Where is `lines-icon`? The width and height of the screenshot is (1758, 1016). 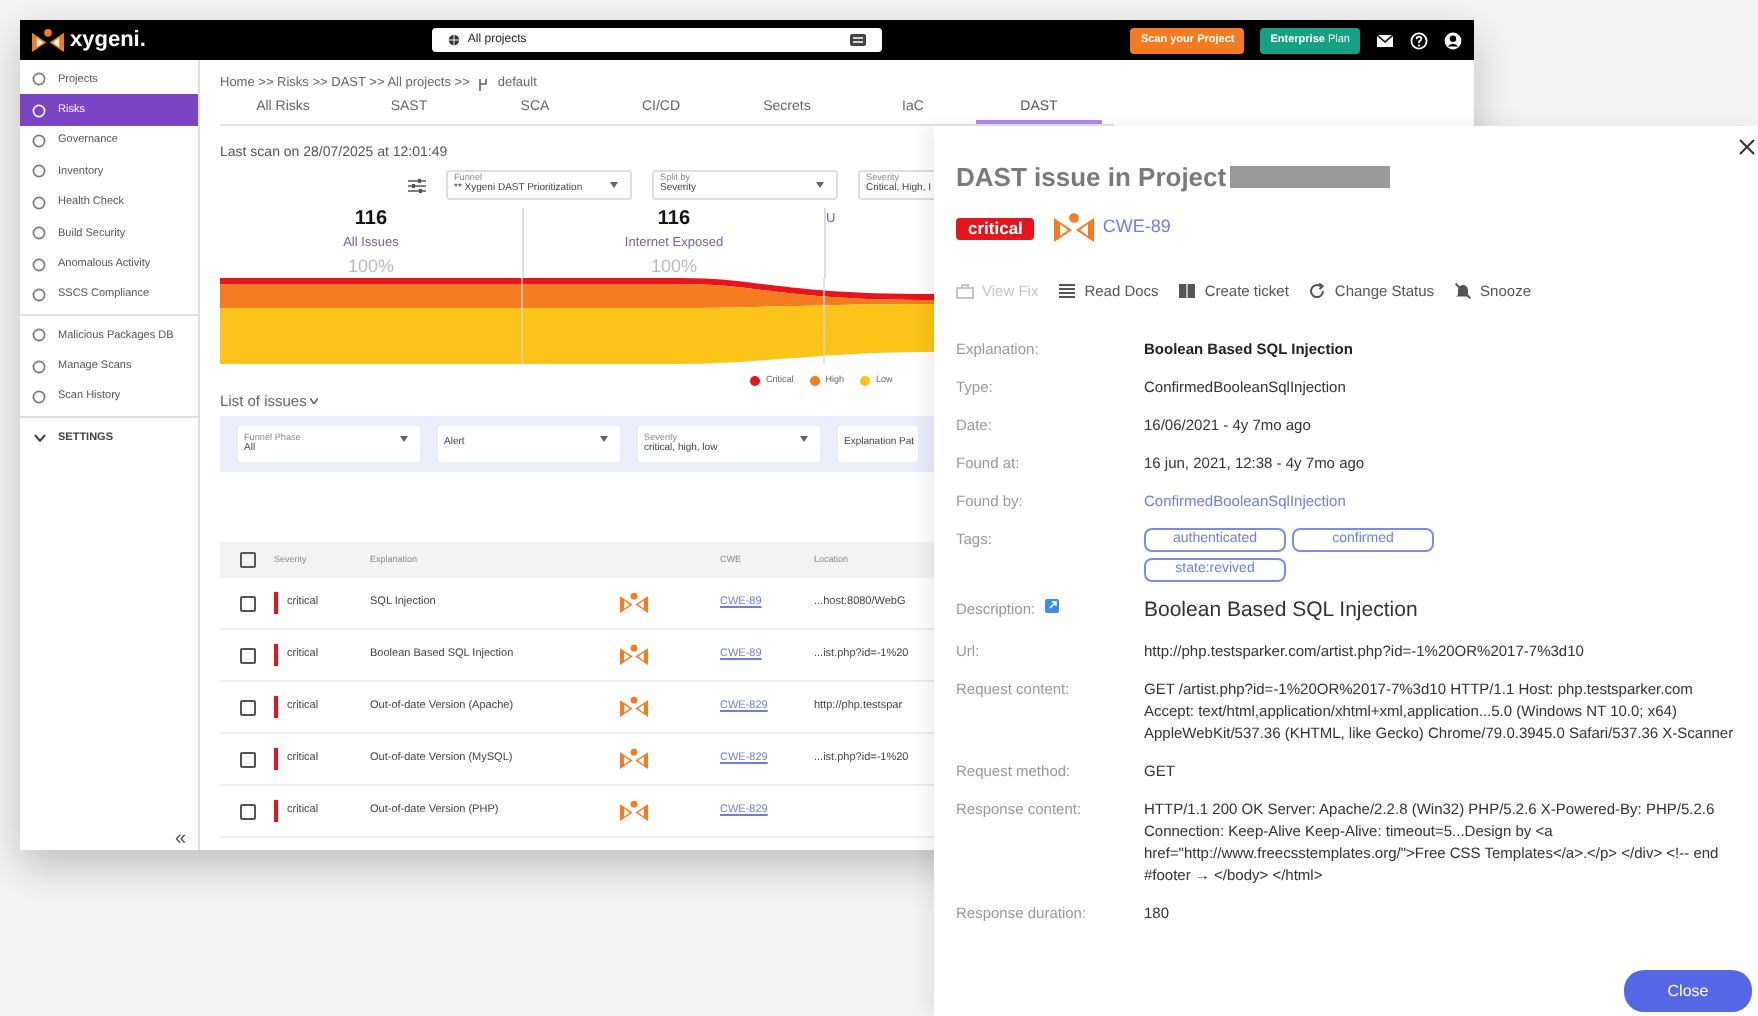
lines-icon is located at coordinates (1067, 291).